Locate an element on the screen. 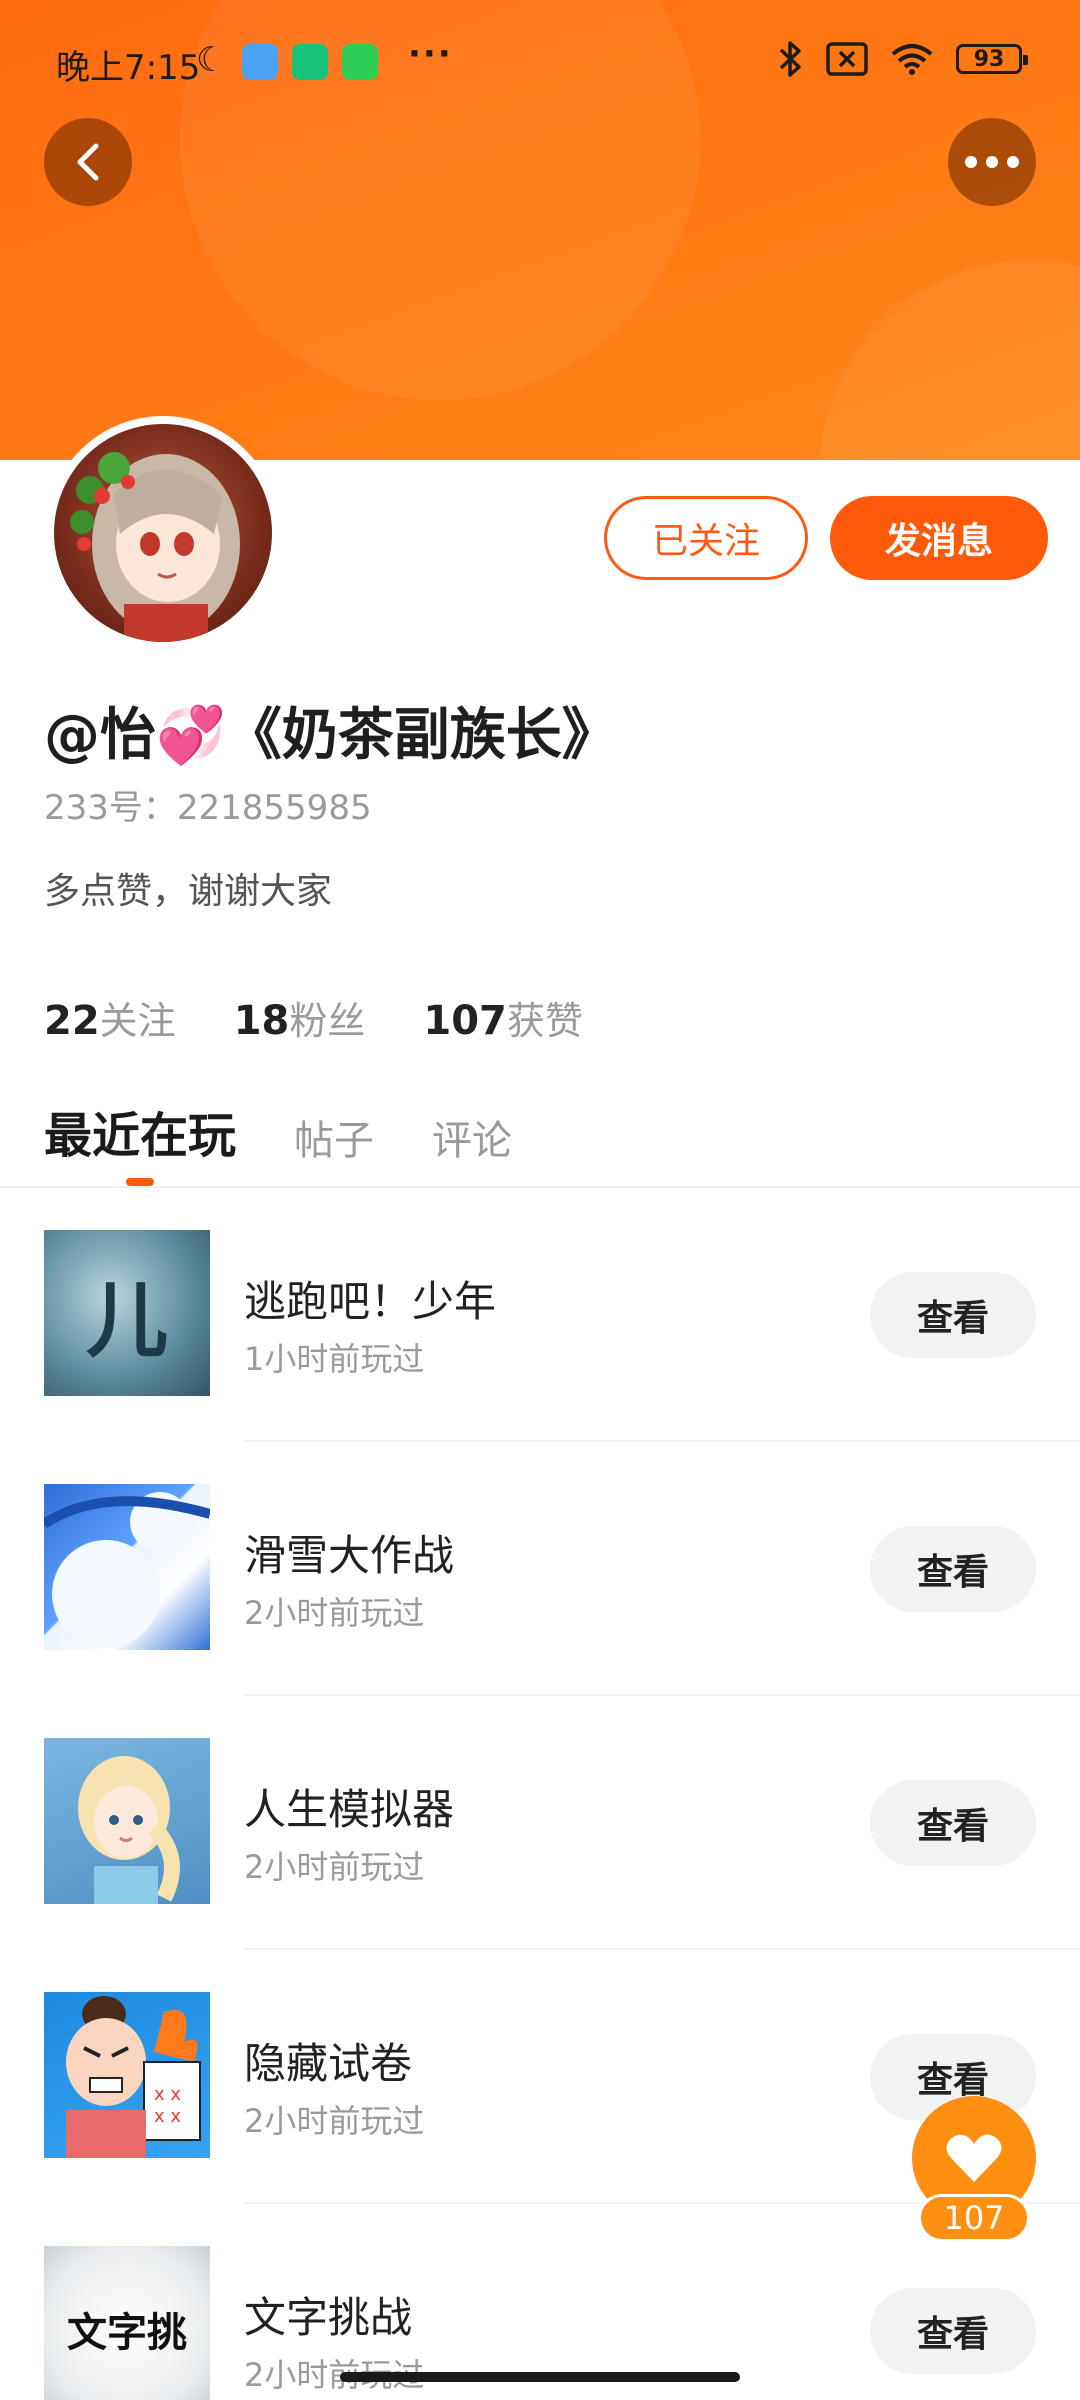  game-thumbnail-text: 儿 is located at coordinates (126, 1321).